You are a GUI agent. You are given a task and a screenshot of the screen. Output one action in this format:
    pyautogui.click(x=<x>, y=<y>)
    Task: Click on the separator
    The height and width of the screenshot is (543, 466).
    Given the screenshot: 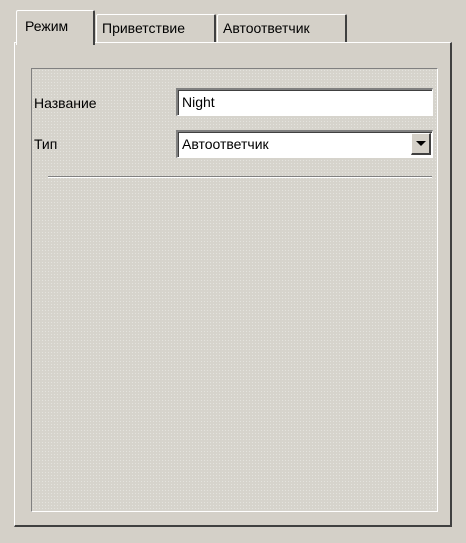 What is the action you would take?
    pyautogui.click(x=240, y=177)
    